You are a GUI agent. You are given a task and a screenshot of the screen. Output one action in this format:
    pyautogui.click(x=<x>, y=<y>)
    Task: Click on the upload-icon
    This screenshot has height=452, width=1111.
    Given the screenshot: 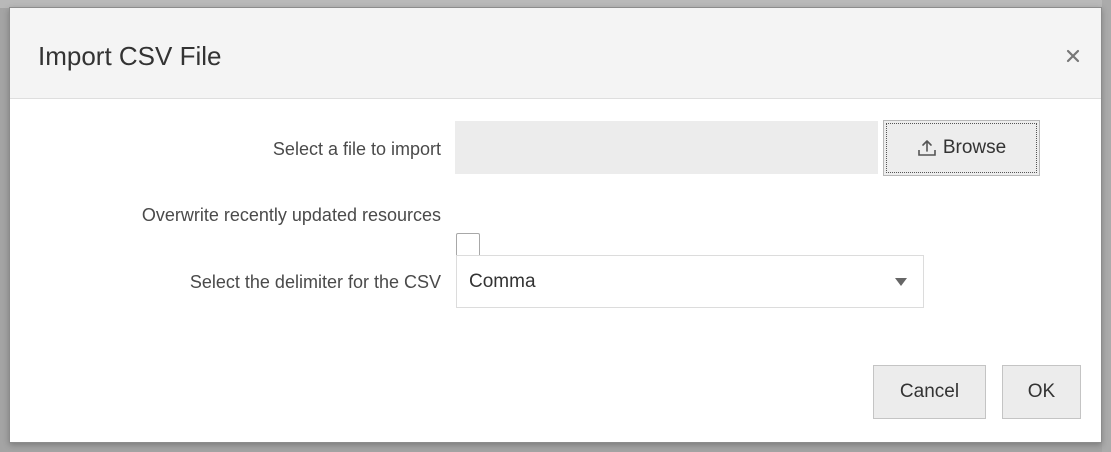 What is the action you would take?
    pyautogui.click(x=927, y=148)
    